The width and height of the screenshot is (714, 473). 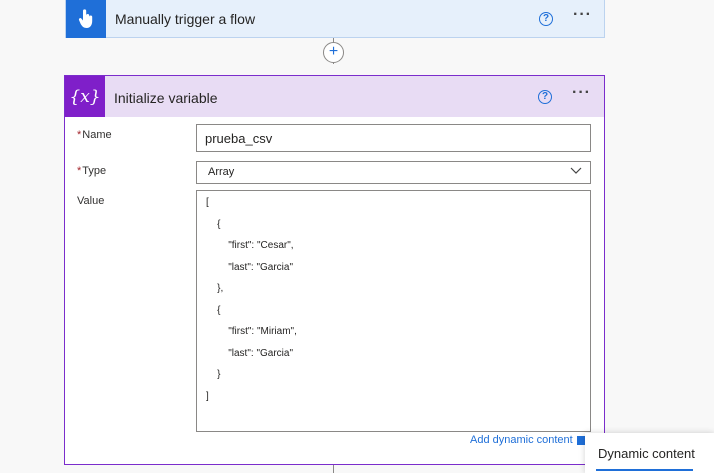 What do you see at coordinates (646, 453) in the screenshot?
I see `dynamic-content-tab: Dynamic content` at bounding box center [646, 453].